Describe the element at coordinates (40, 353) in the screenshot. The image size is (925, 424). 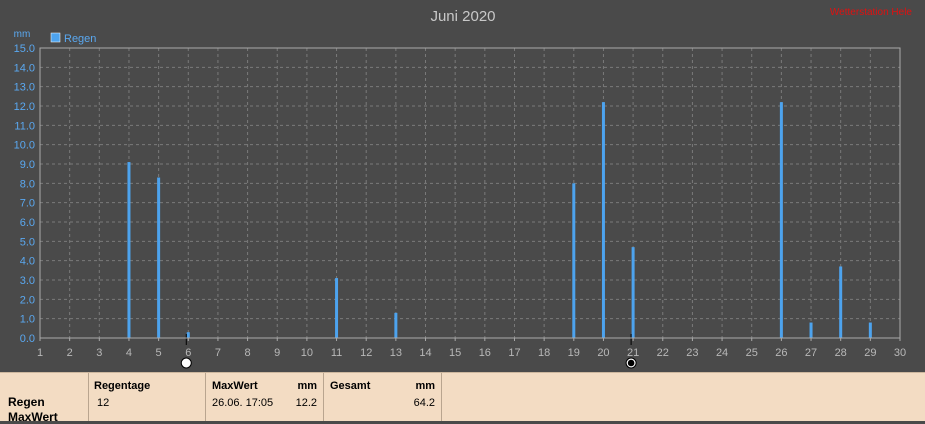
I see `x-tick-label: 1` at that location.